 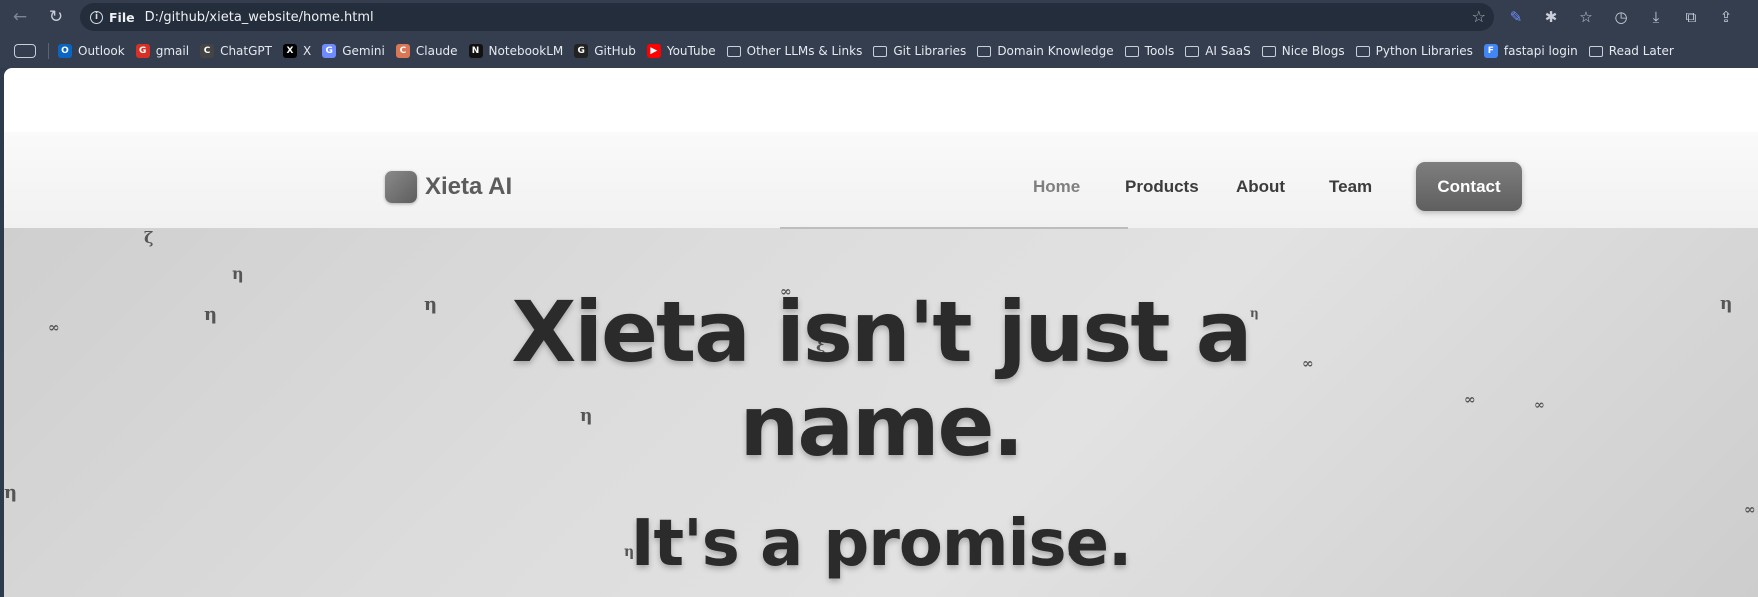 I want to click on x-icon: X, so click(x=289, y=51).